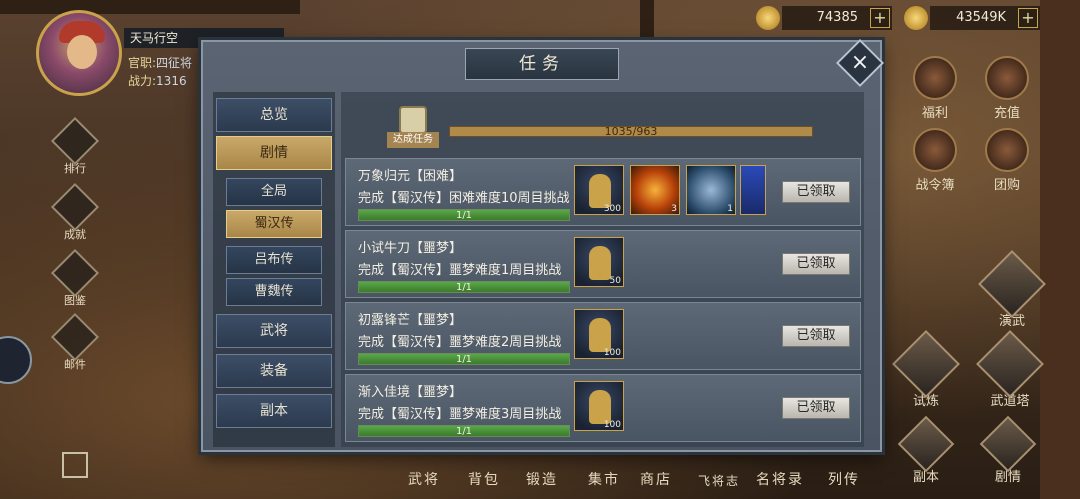 Image resolution: width=1080 pixels, height=499 pixels. What do you see at coordinates (274, 331) in the screenshot?
I see `tab-generals: 武将` at bounding box center [274, 331].